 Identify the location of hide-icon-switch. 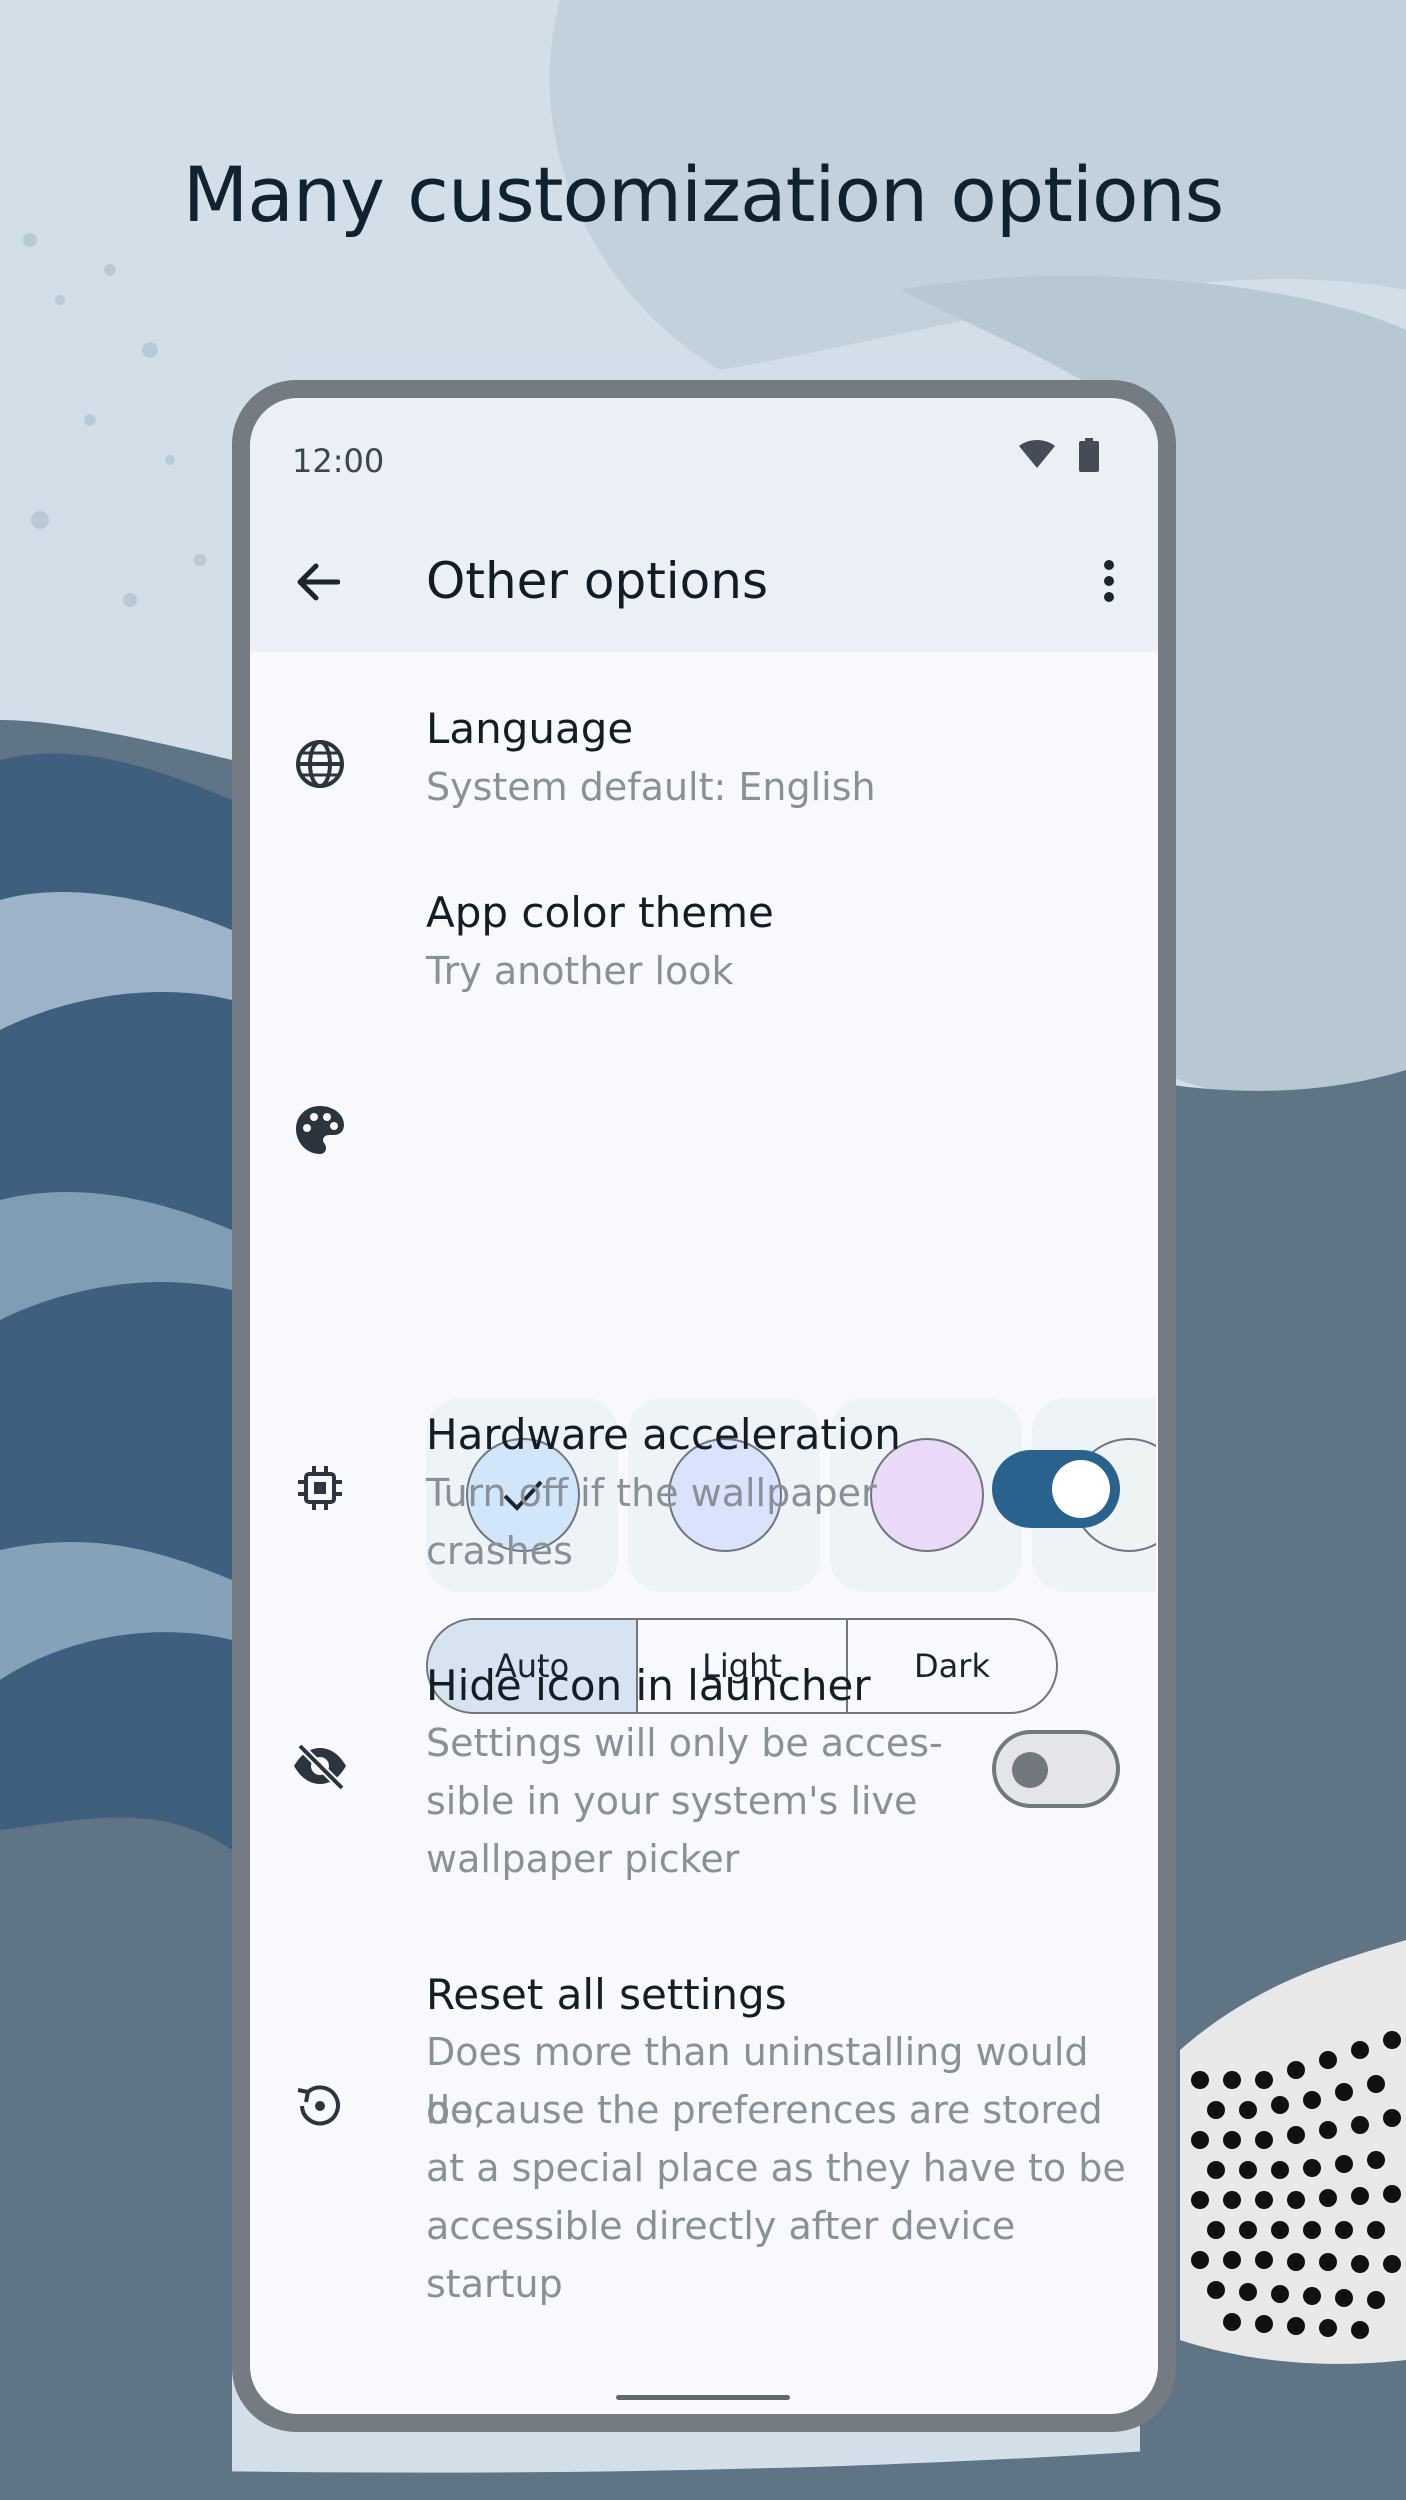
(1056, 1769).